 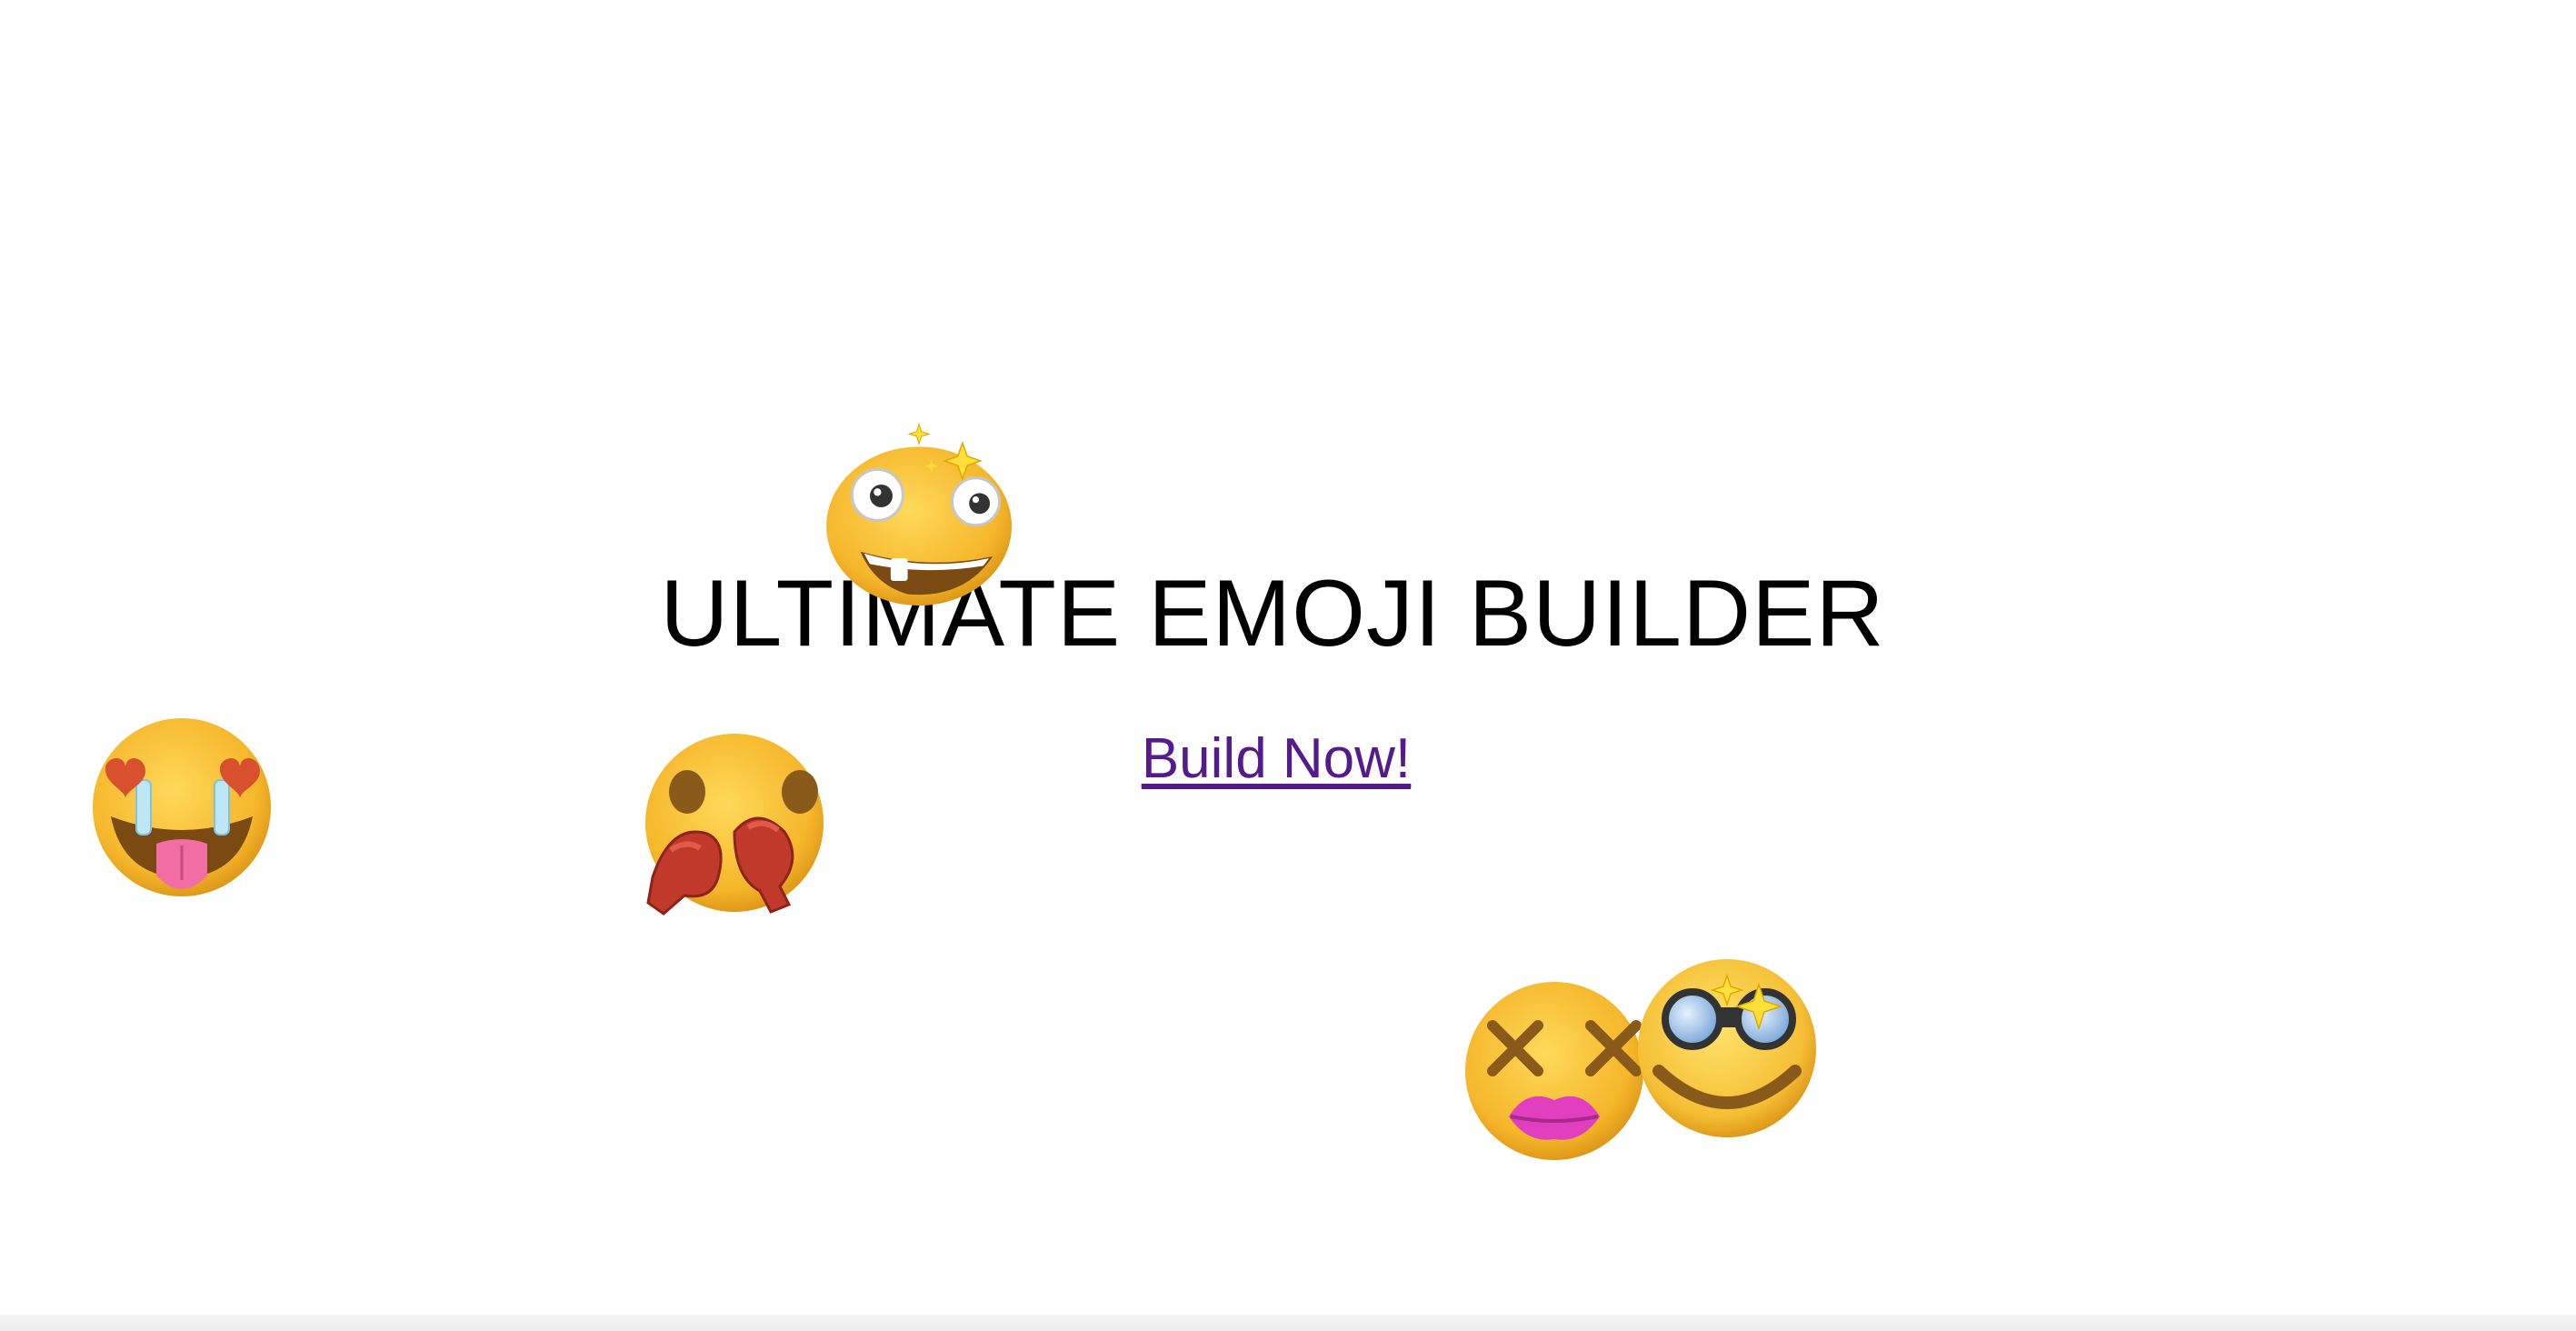 What do you see at coordinates (734, 824) in the screenshot?
I see `boxing-gloves-face-emoji` at bounding box center [734, 824].